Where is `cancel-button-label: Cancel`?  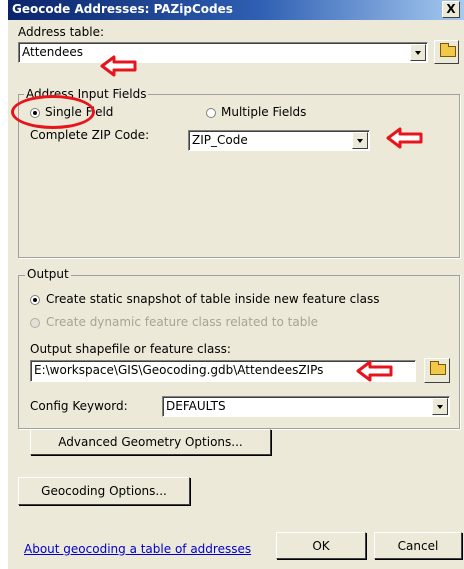
cancel-button-label: Cancel is located at coordinates (418, 545).